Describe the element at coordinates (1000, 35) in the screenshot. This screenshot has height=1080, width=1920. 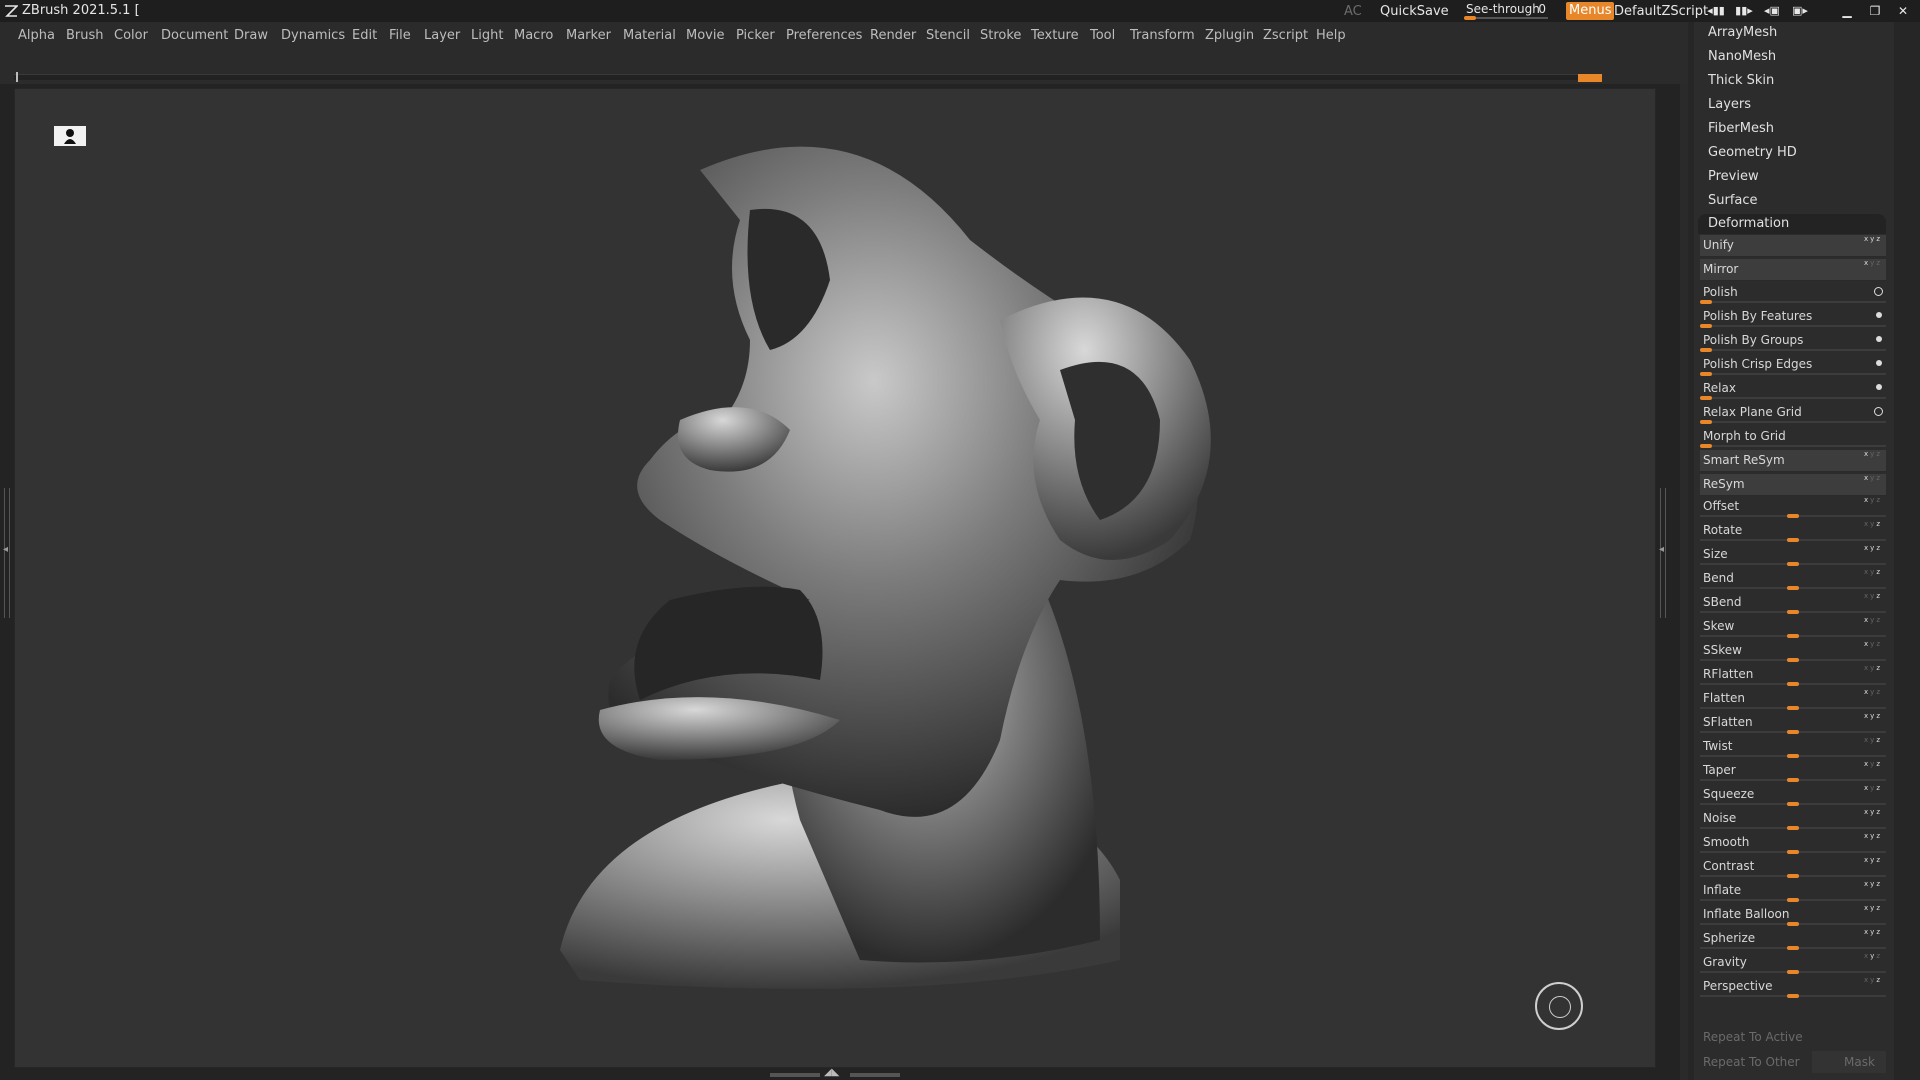
I see `menu-stroke: Stroke` at that location.